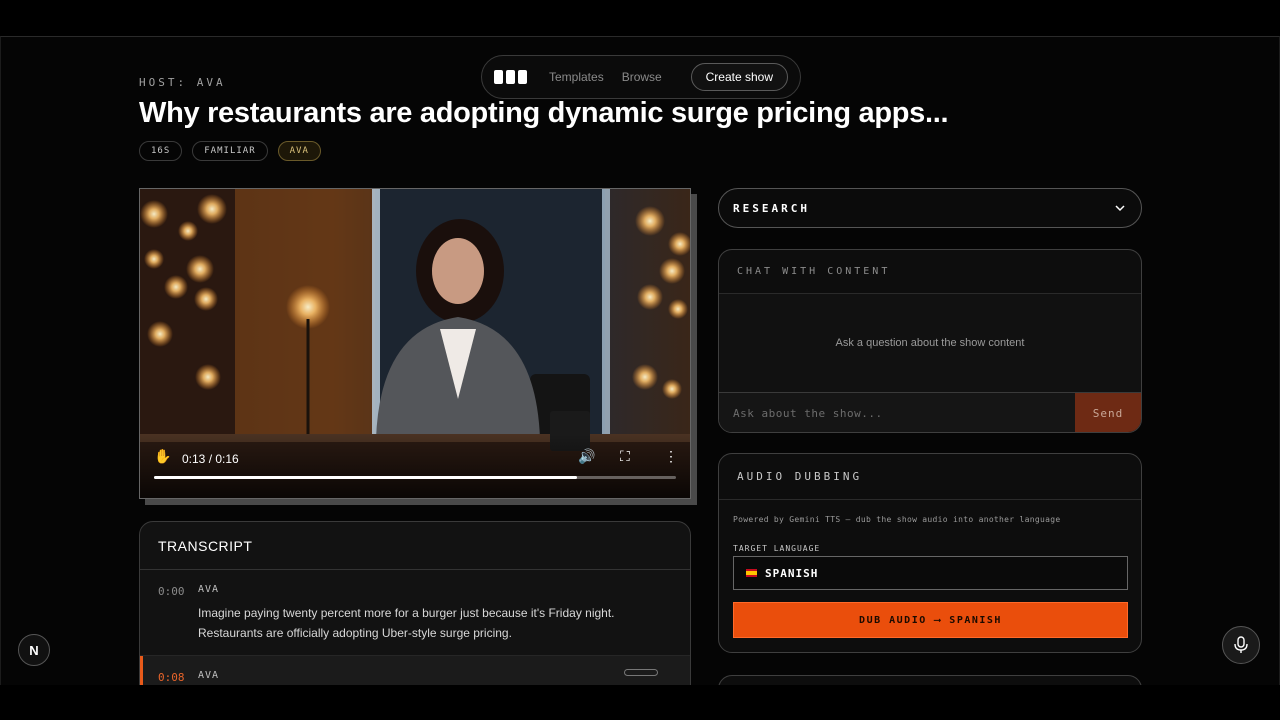  Describe the element at coordinates (365, 477) in the screenshot. I see `video-progress-fill` at that location.